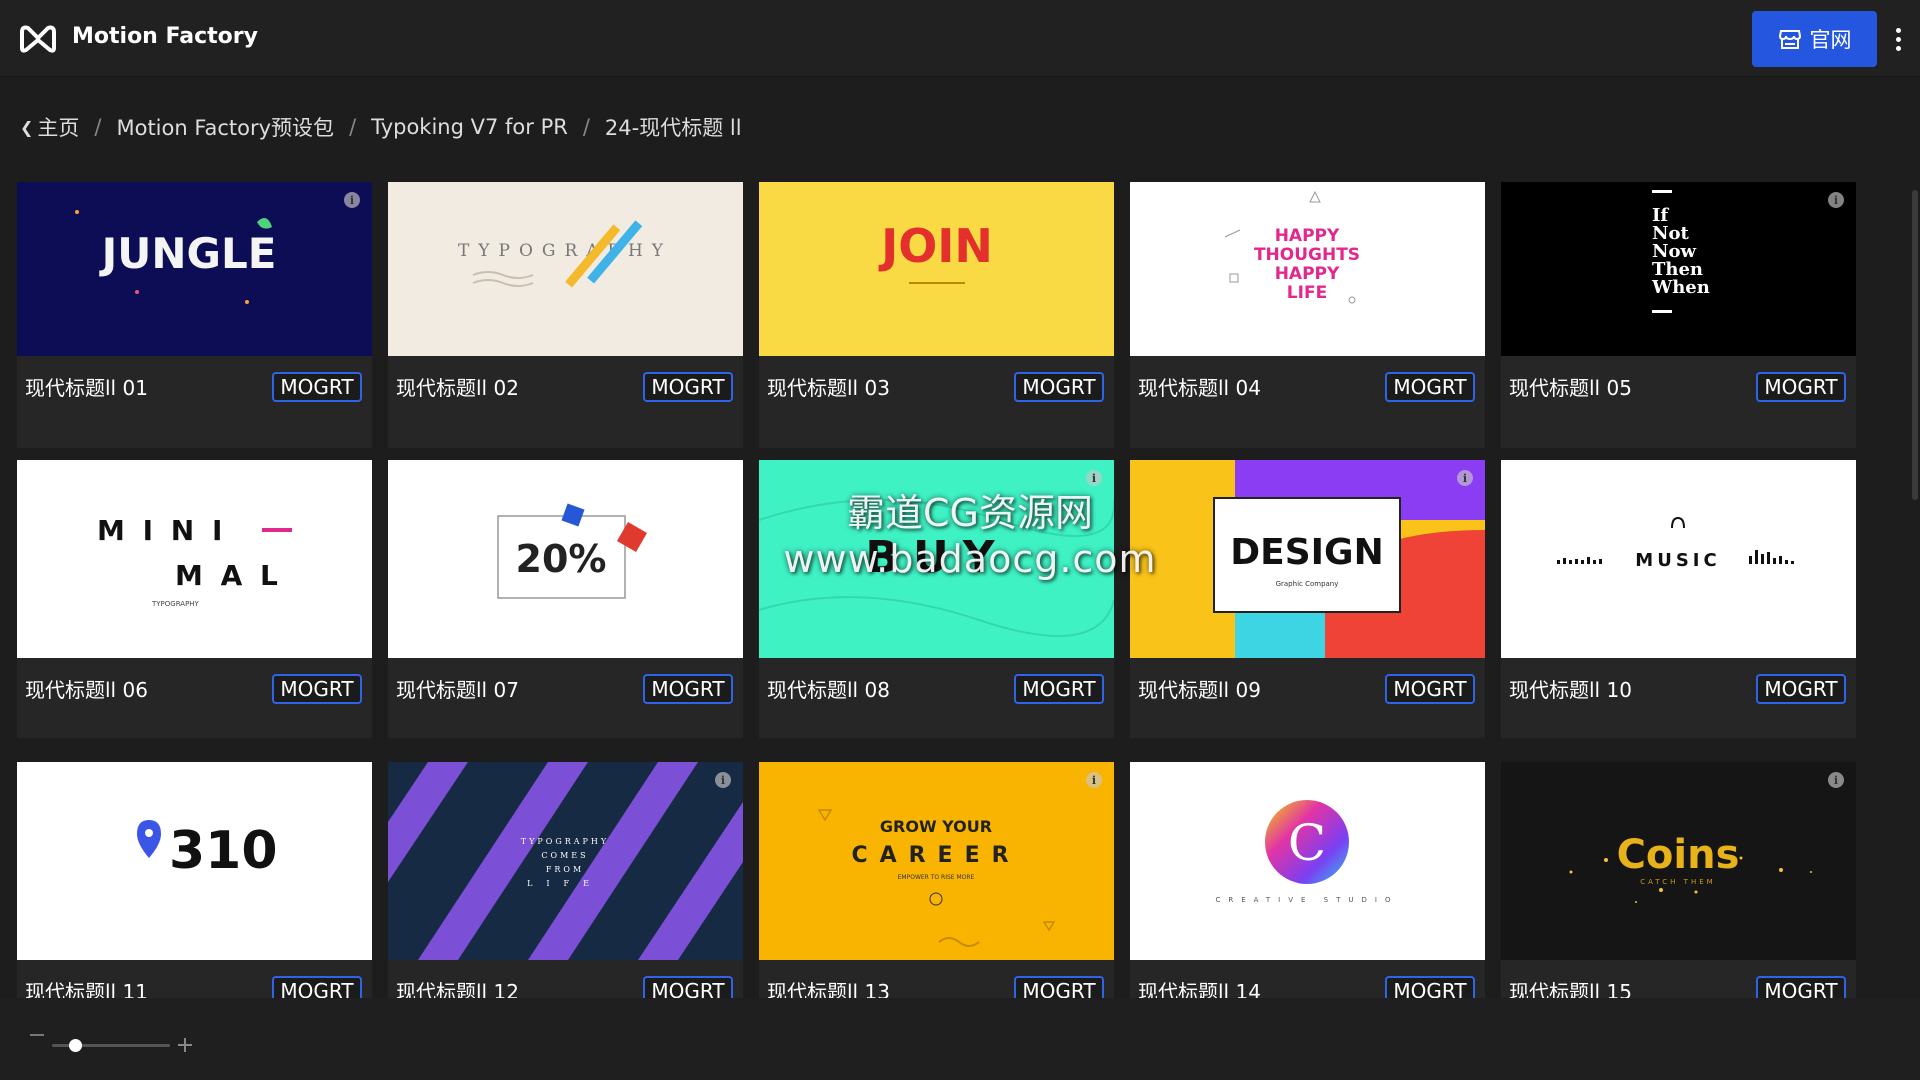 This screenshot has width=1920, height=1080. What do you see at coordinates (936, 269) in the screenshot?
I see `thumbnail-join: JOIN` at bounding box center [936, 269].